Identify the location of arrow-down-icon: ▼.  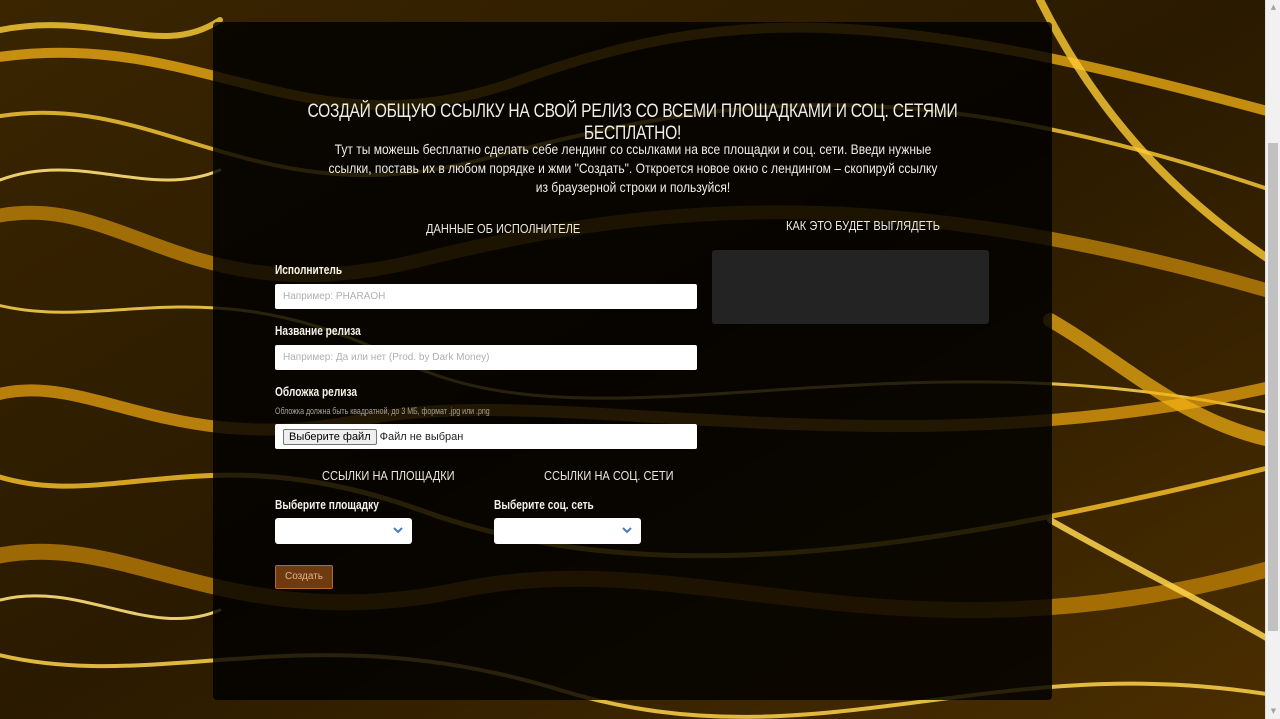
(1273, 711).